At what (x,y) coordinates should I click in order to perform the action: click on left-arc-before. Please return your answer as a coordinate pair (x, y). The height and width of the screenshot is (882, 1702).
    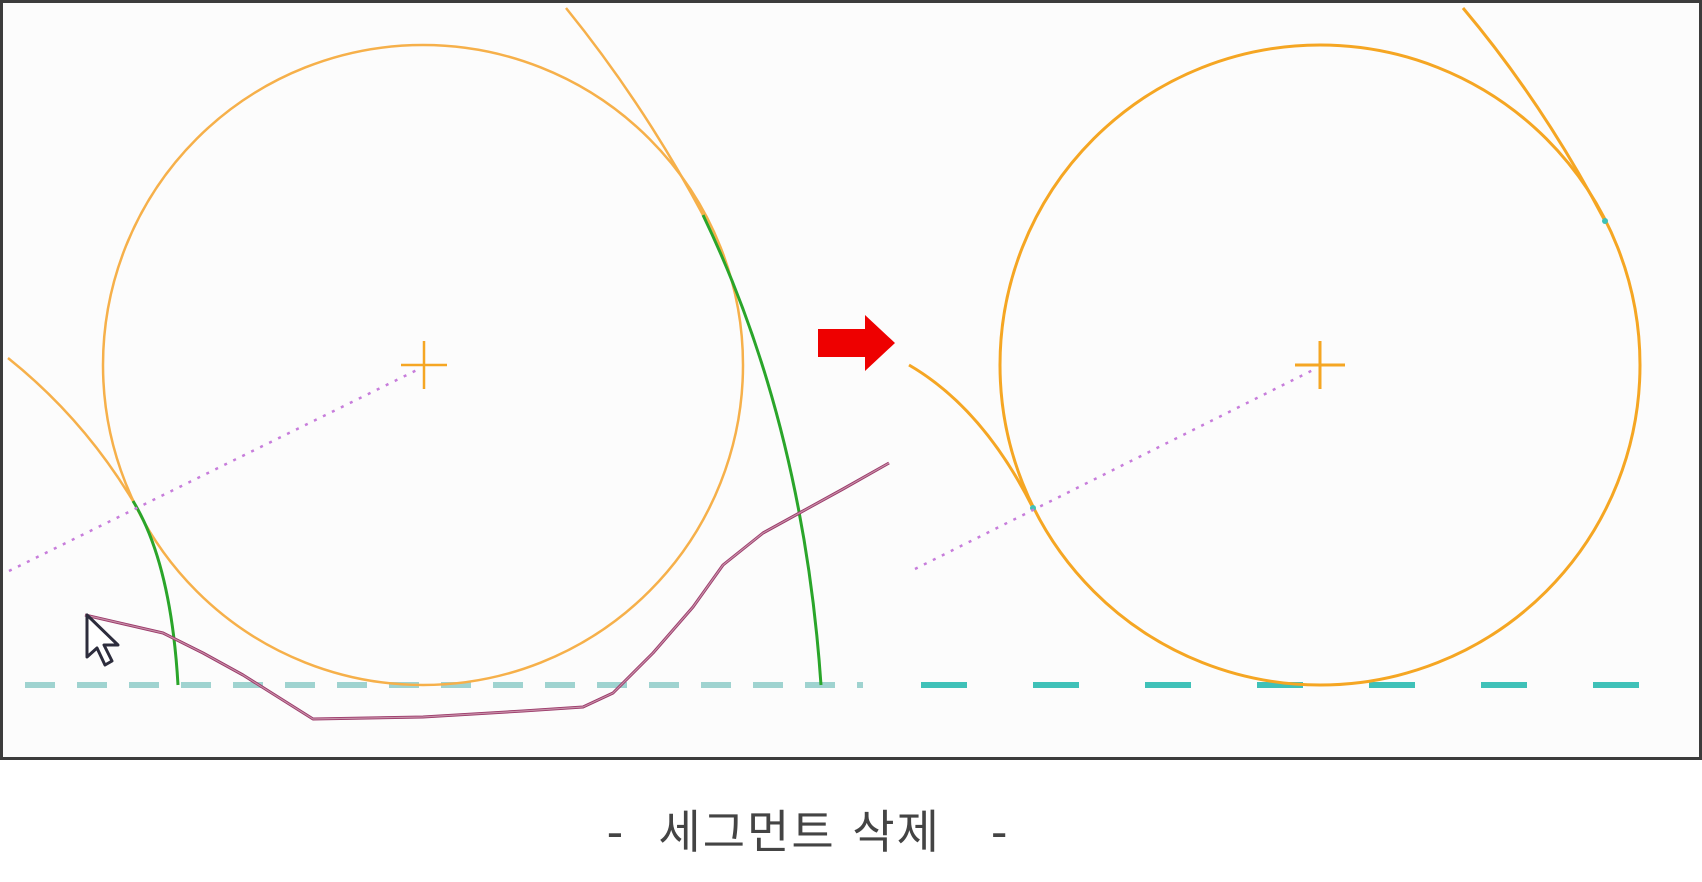
    Looking at the image, I should click on (71, 429).